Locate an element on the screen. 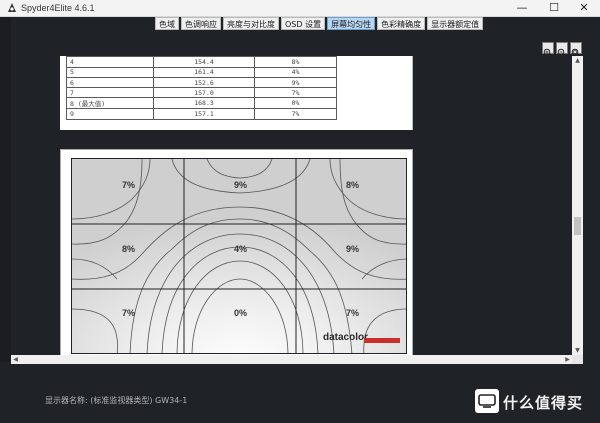 The image size is (600, 423). tab-display-rating: 显示器额定值 is located at coordinates (455, 23).